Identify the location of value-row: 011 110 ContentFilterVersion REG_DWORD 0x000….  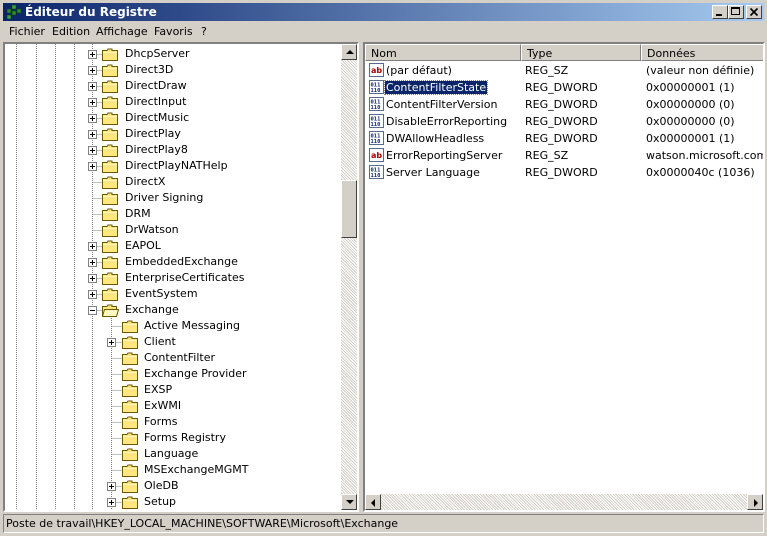
(564, 104).